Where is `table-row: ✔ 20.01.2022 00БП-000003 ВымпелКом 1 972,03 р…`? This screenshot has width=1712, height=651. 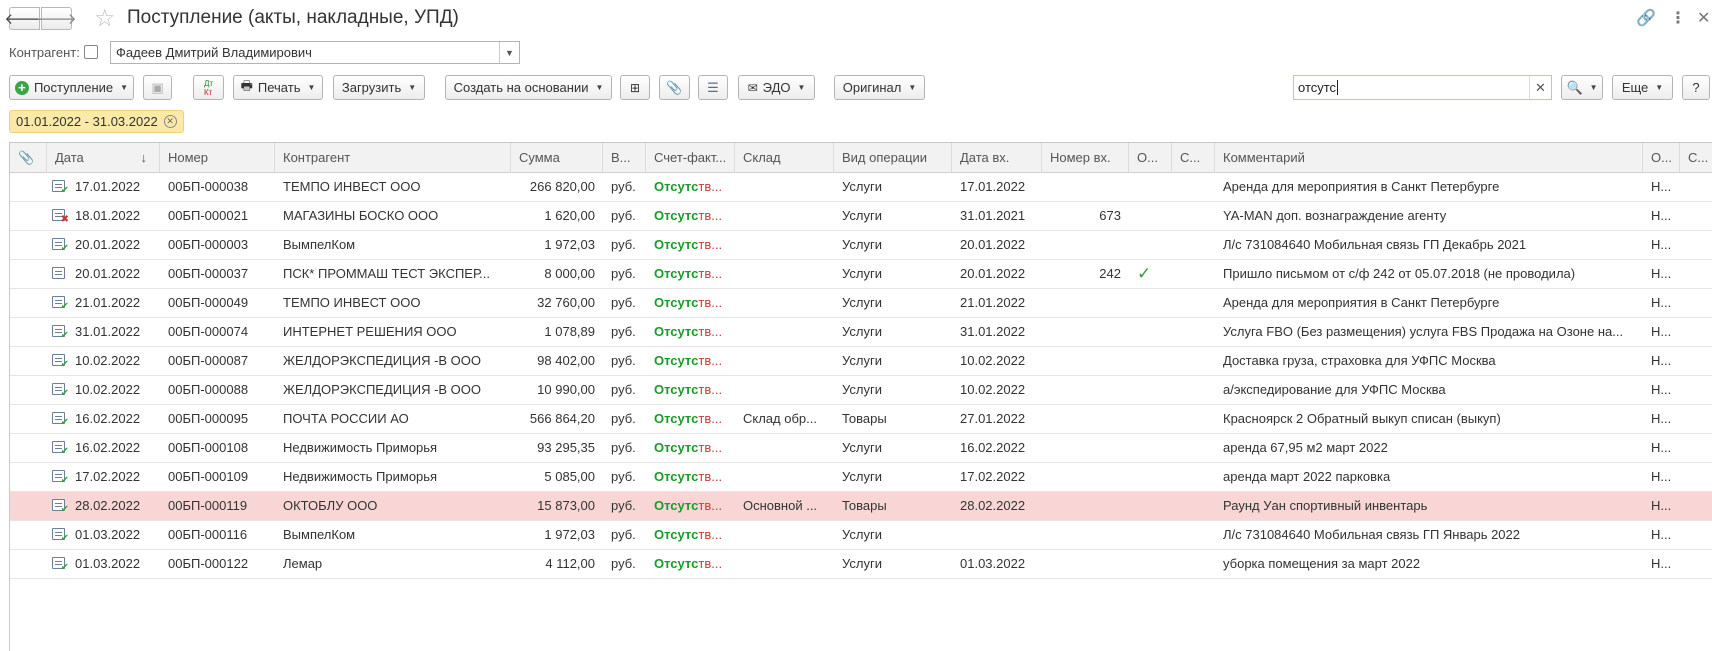 table-row: ✔ 20.01.2022 00БП-000003 ВымпелКом 1 972,03 р… is located at coordinates (861, 245).